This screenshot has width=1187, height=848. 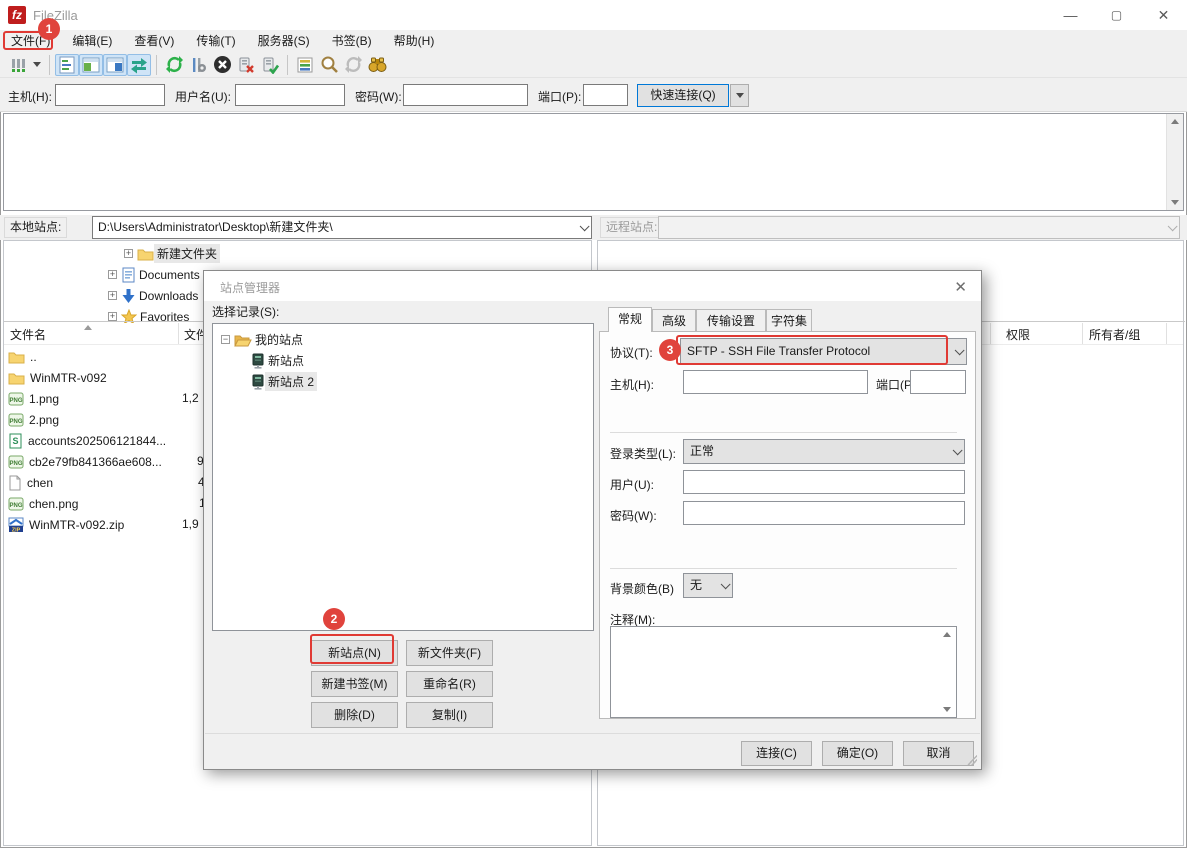 I want to click on local-site-combobox: D:\Users\Administrator\Desktop\新建文件夹\, so click(x=342, y=227).